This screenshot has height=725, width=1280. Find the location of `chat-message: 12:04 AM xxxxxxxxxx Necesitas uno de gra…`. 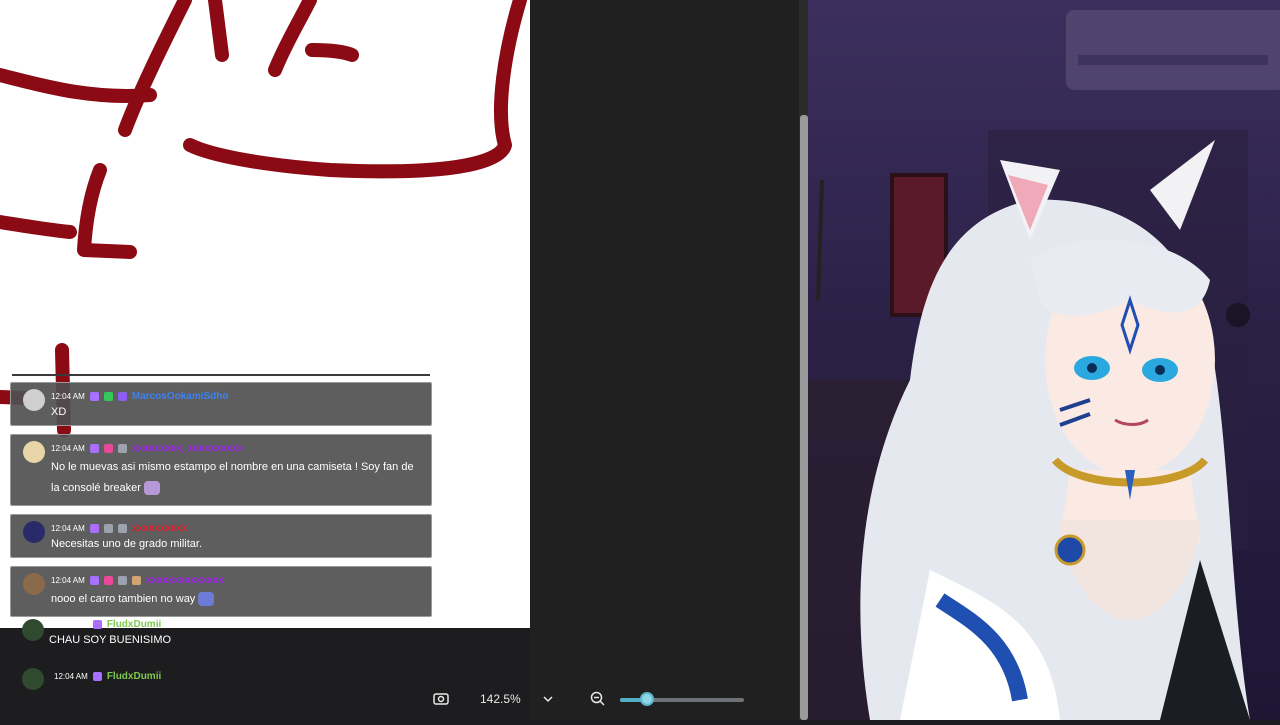

chat-message: 12:04 AM xxxxxxxxxx Necesitas uno de gra… is located at coordinates (221, 536).